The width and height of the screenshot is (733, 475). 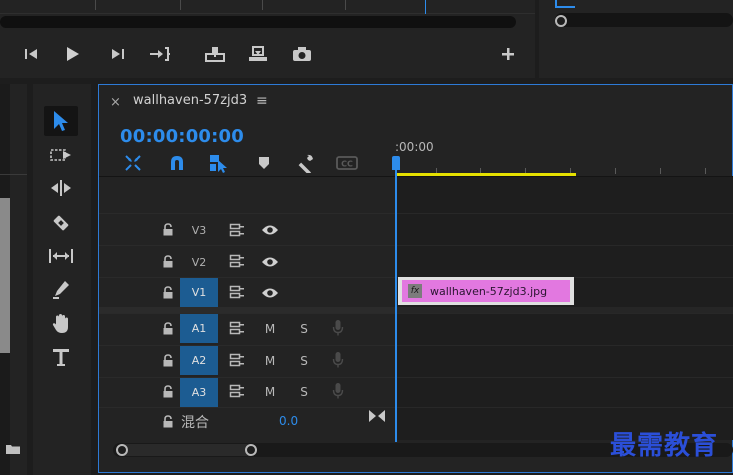 I want to click on step-forward-button, so click(x=118, y=54).